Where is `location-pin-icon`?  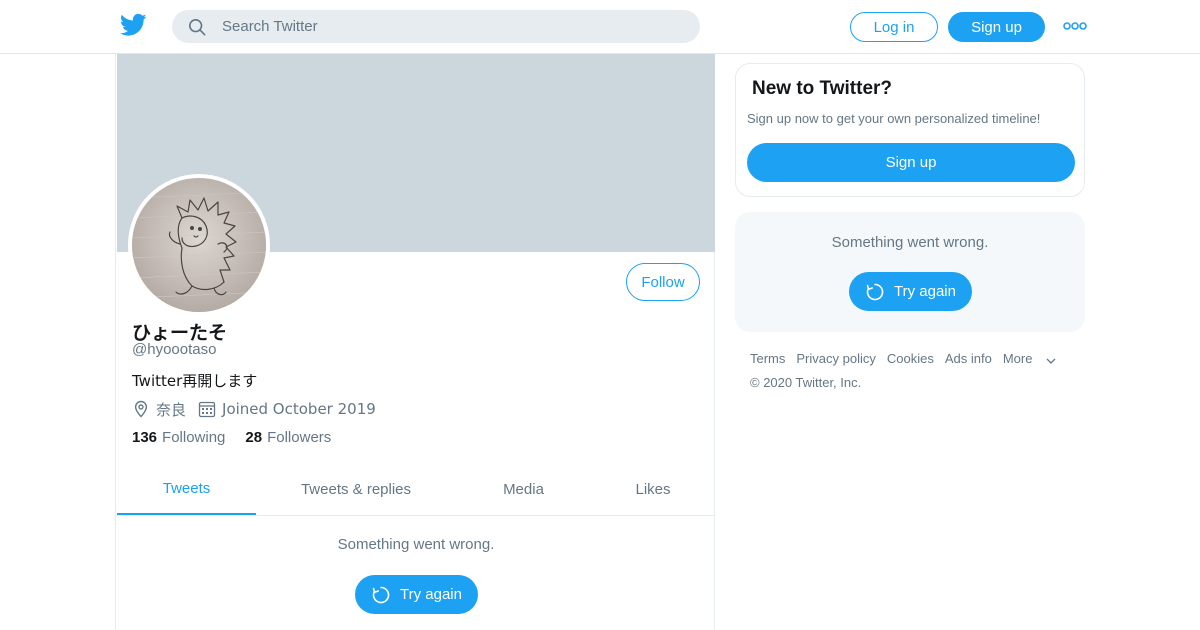
location-pin-icon is located at coordinates (141, 409).